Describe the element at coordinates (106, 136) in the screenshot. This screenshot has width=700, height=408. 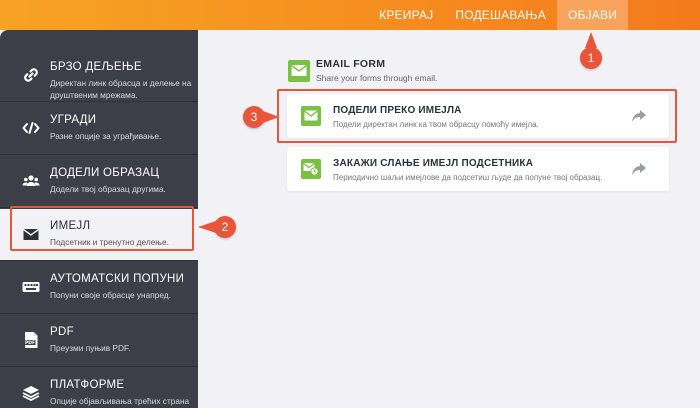
I see `sidebar-item-desc: Разне опције за уграђивање.` at that location.